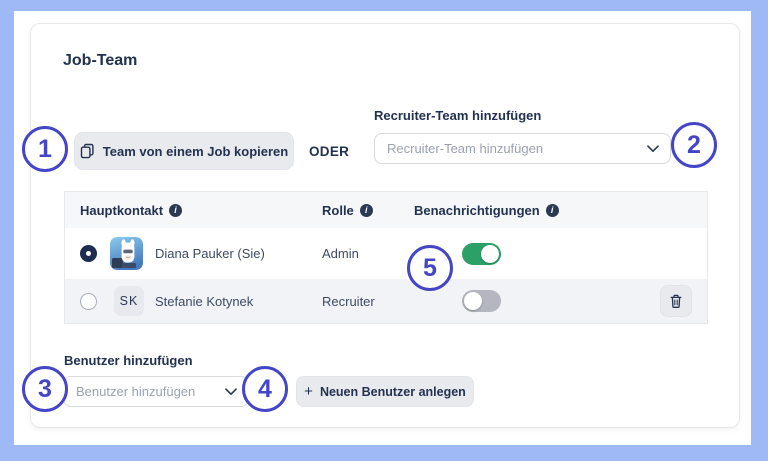 The width and height of the screenshot is (768, 461). I want to click on notifications-toggle-off, so click(481, 301).